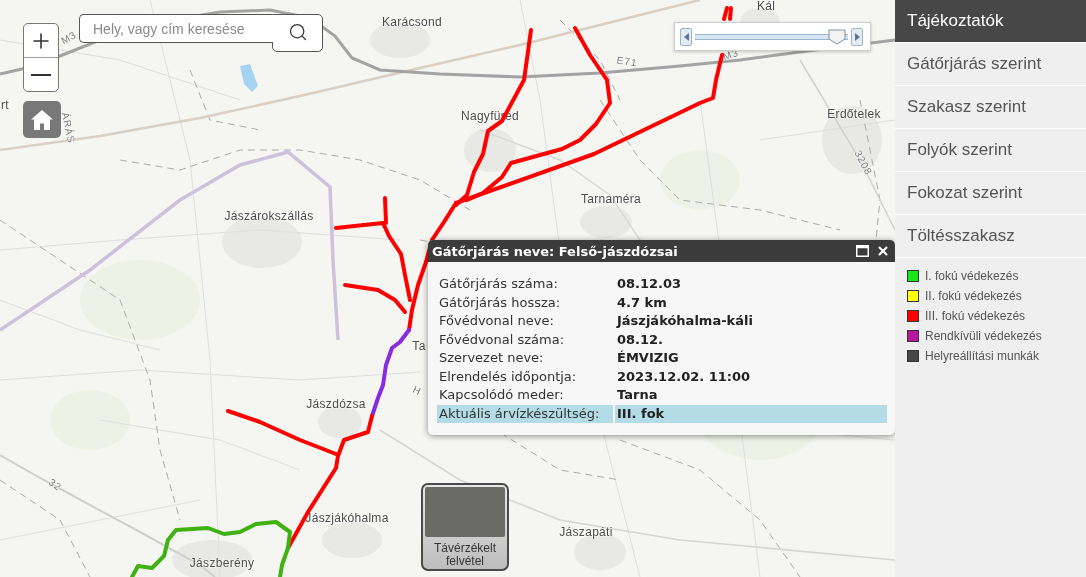 This screenshot has width=1086, height=577. Describe the element at coordinates (269, 216) in the screenshot. I see `place-label: Jászárokszállás` at that location.